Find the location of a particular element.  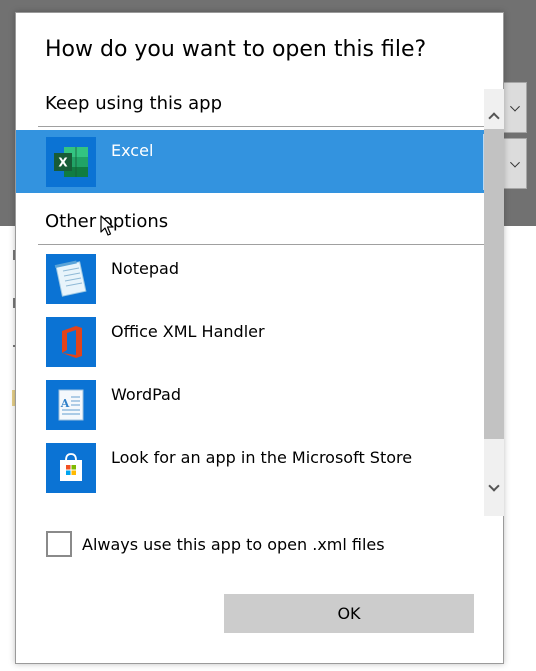

app-option-microsoft-store: Look for an app in the Microsoft Store is located at coordinates (250, 468).